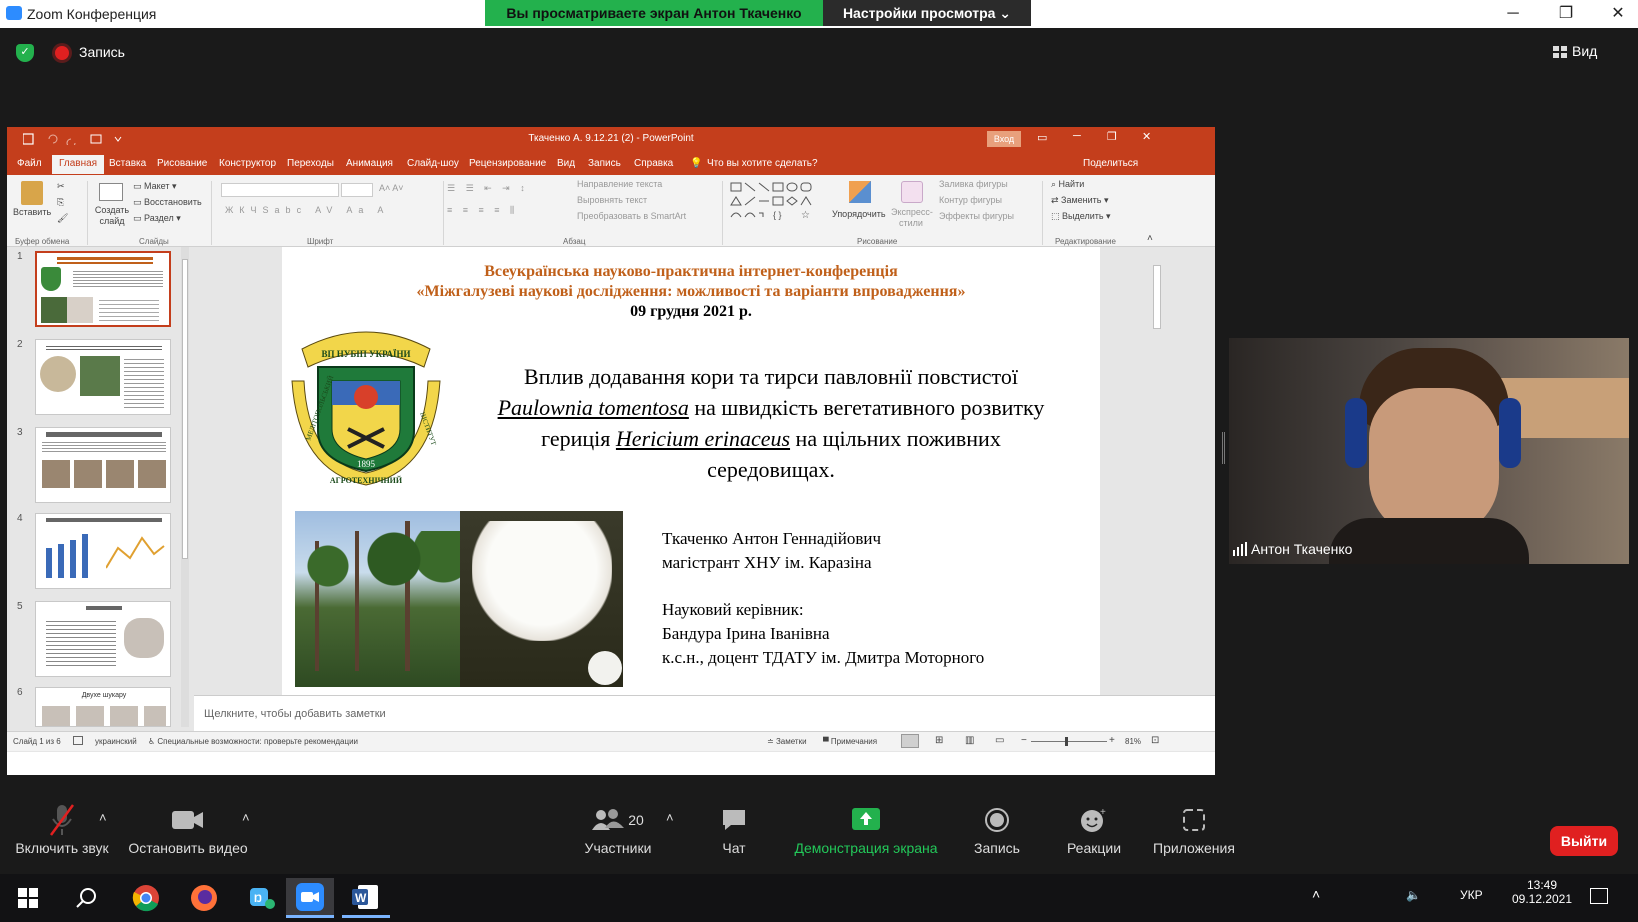  What do you see at coordinates (369, 163) in the screenshot?
I see `tab-animations: Анимация` at bounding box center [369, 163].